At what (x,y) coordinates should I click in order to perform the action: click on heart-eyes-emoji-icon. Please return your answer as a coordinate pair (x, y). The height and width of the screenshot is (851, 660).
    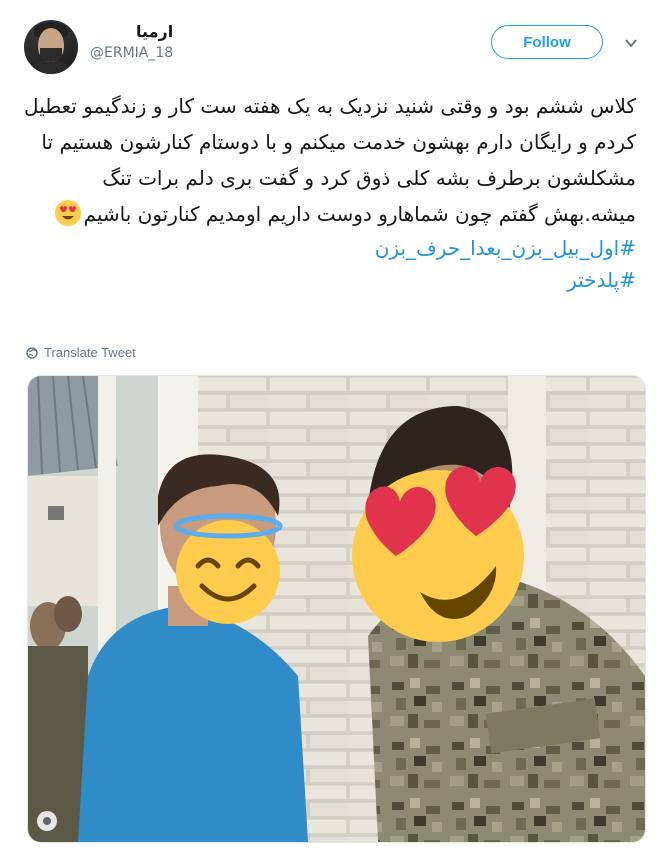
    Looking at the image, I should click on (67, 213).